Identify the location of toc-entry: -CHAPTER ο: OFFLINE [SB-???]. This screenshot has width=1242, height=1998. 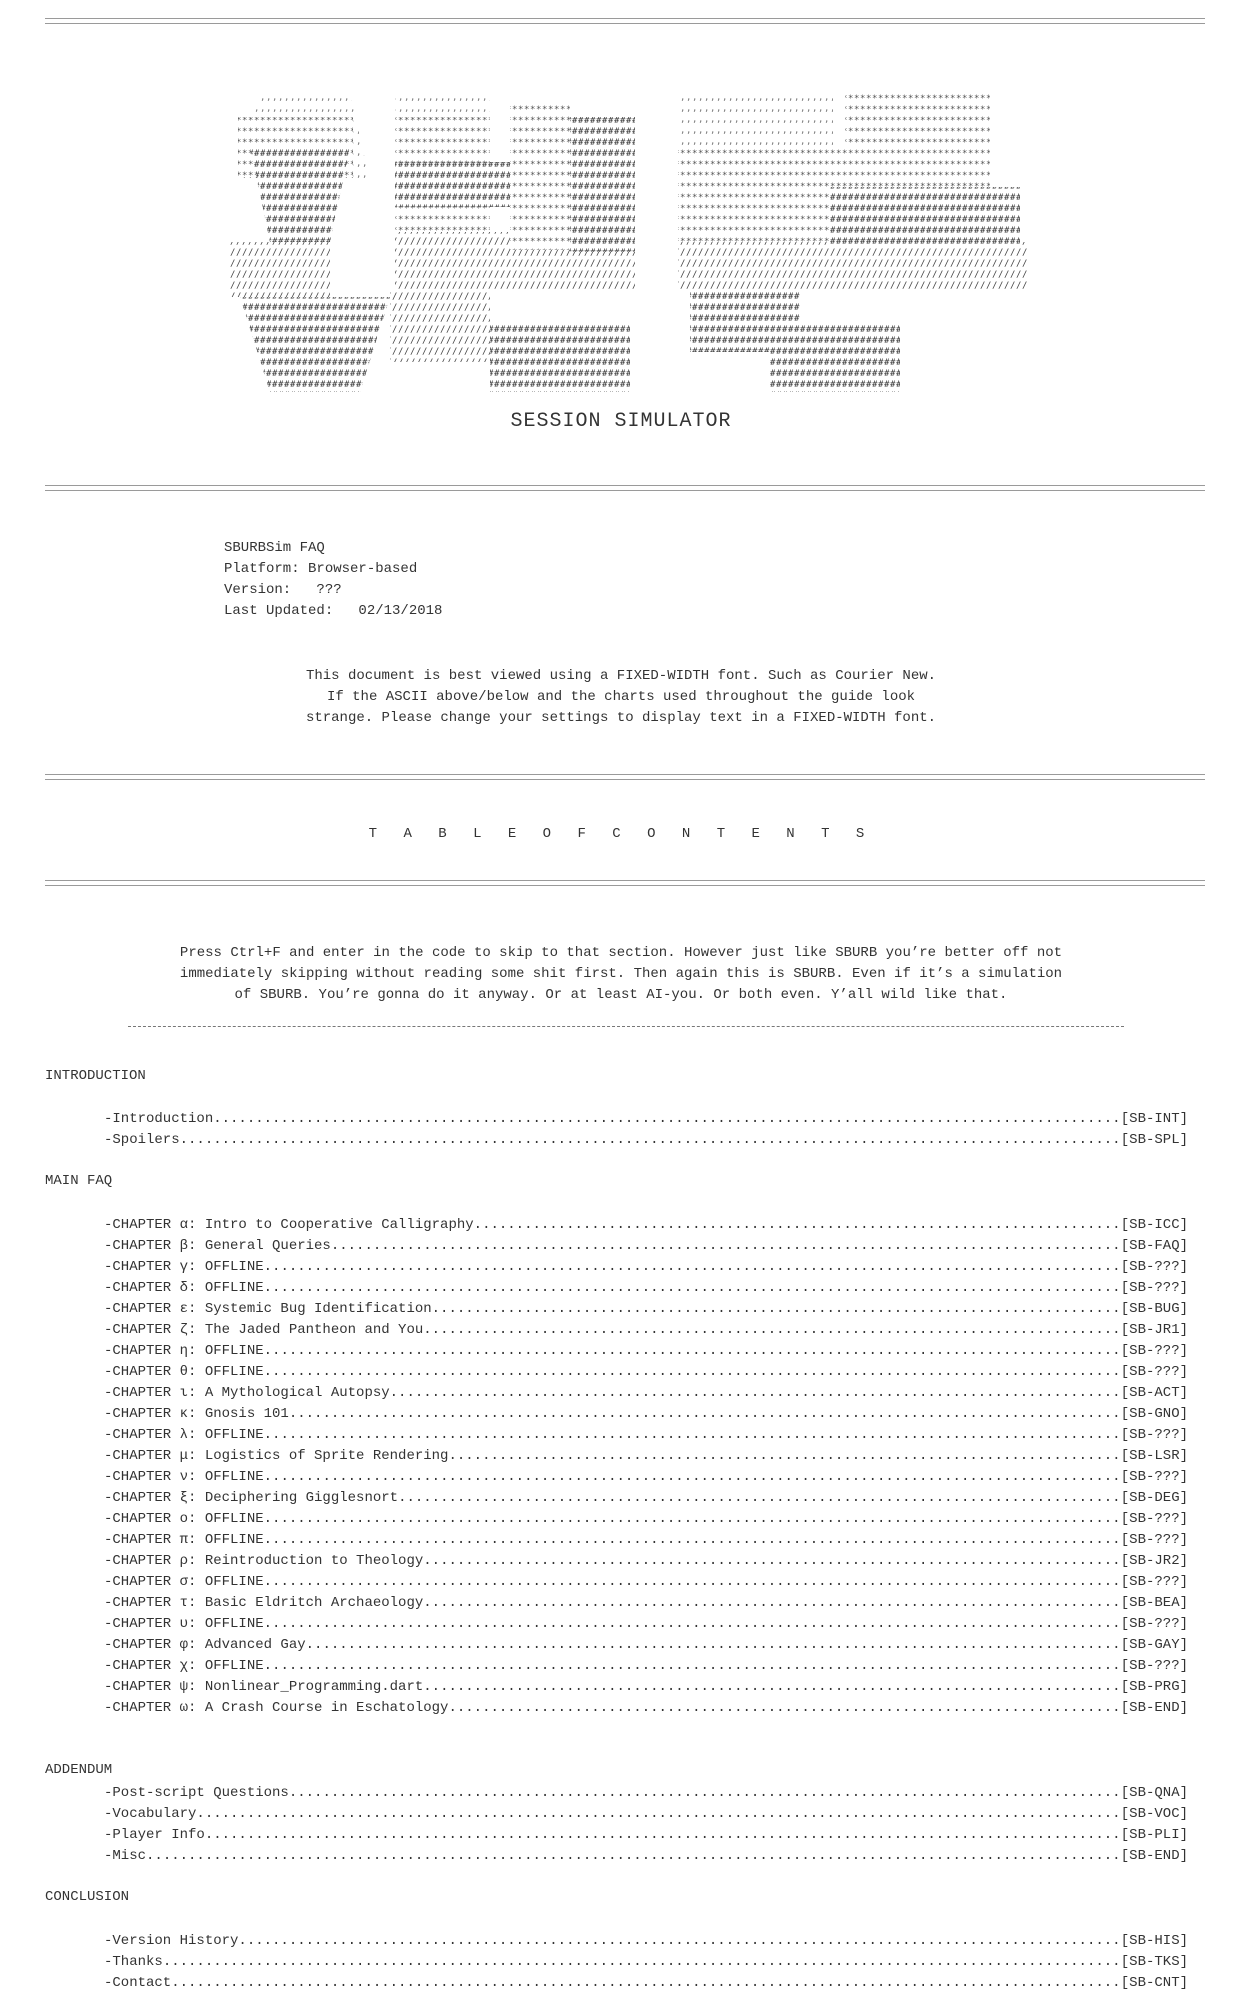
(646, 1519).